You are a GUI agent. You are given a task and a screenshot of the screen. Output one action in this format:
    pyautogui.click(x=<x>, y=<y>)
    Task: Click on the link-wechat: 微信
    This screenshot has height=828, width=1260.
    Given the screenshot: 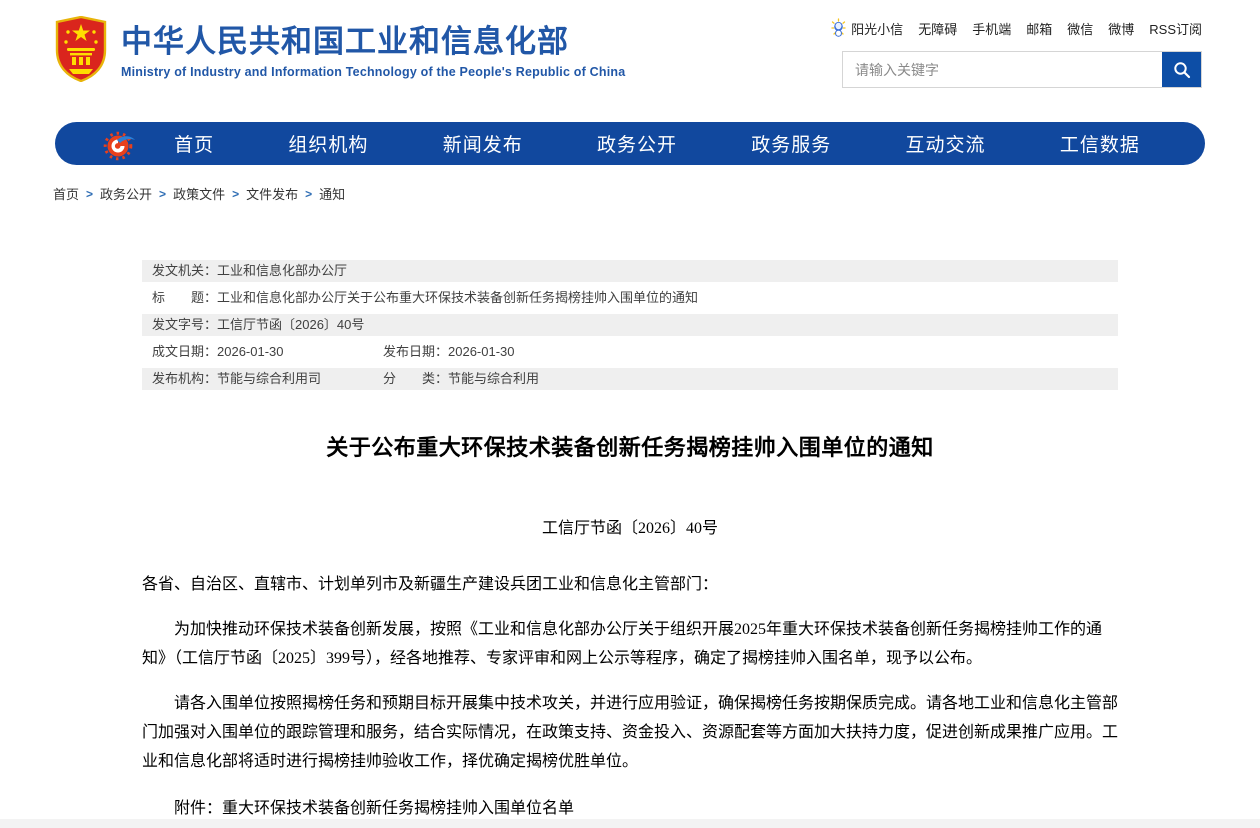 What is the action you would take?
    pyautogui.click(x=1080, y=28)
    